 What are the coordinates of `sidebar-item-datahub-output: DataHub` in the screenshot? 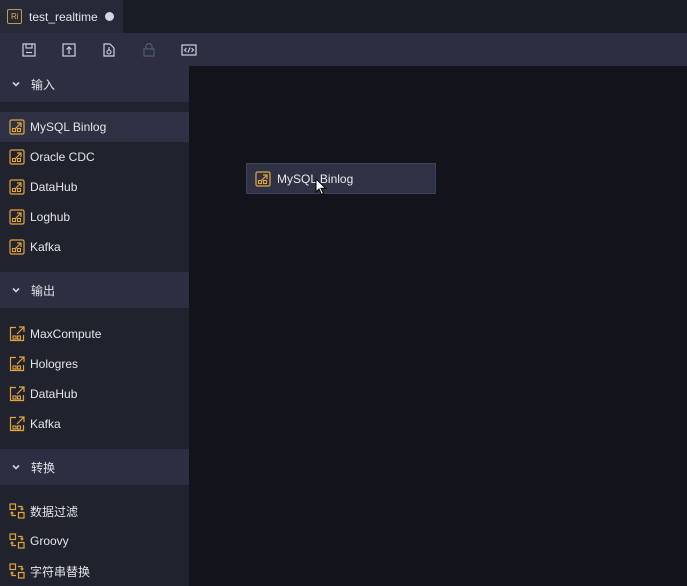 It's located at (94, 394).